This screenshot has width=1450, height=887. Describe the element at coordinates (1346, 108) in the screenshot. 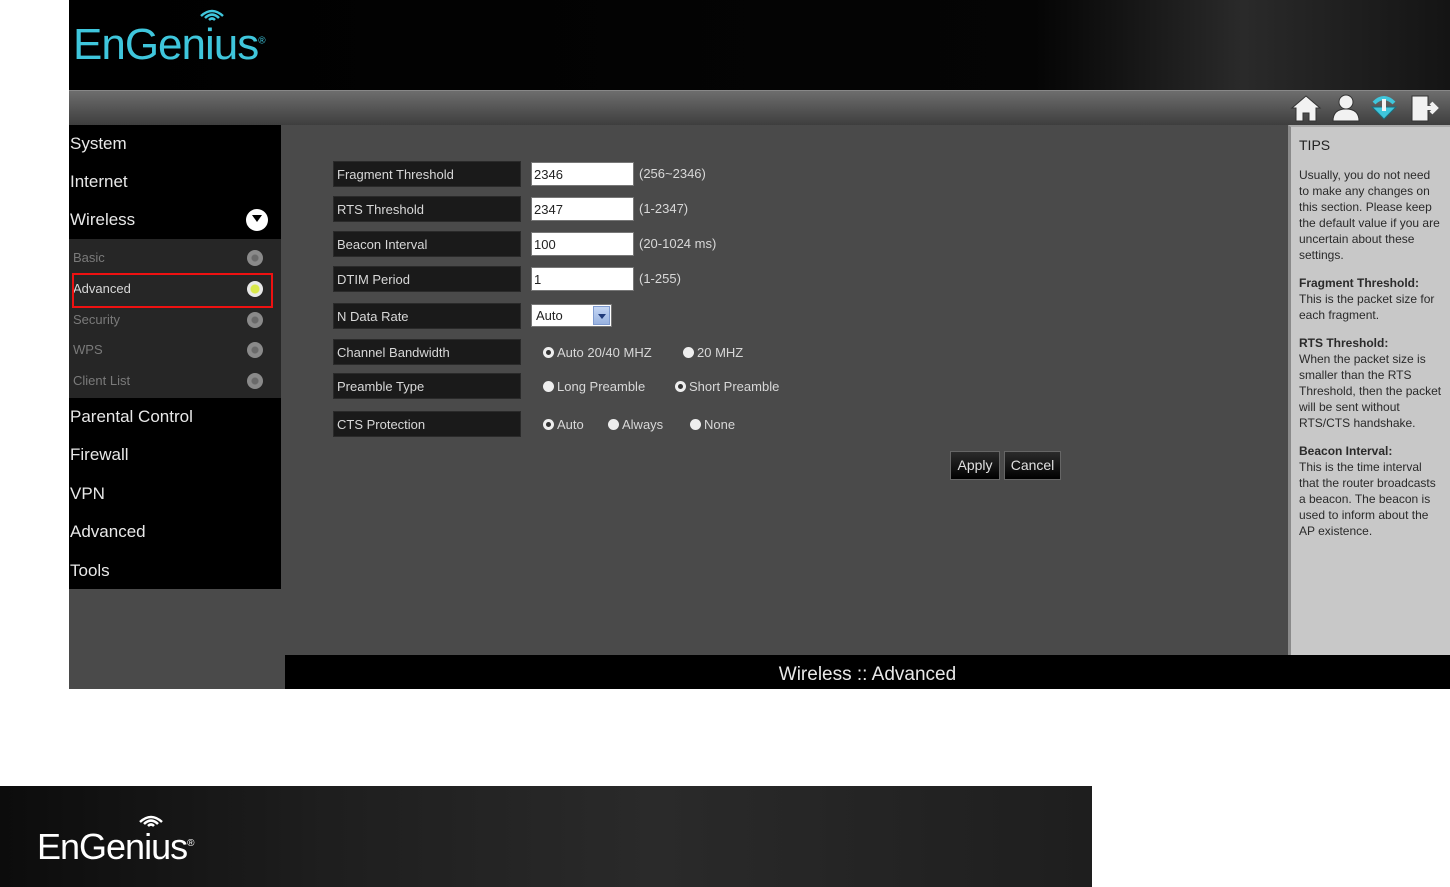

I see `user-icon` at that location.